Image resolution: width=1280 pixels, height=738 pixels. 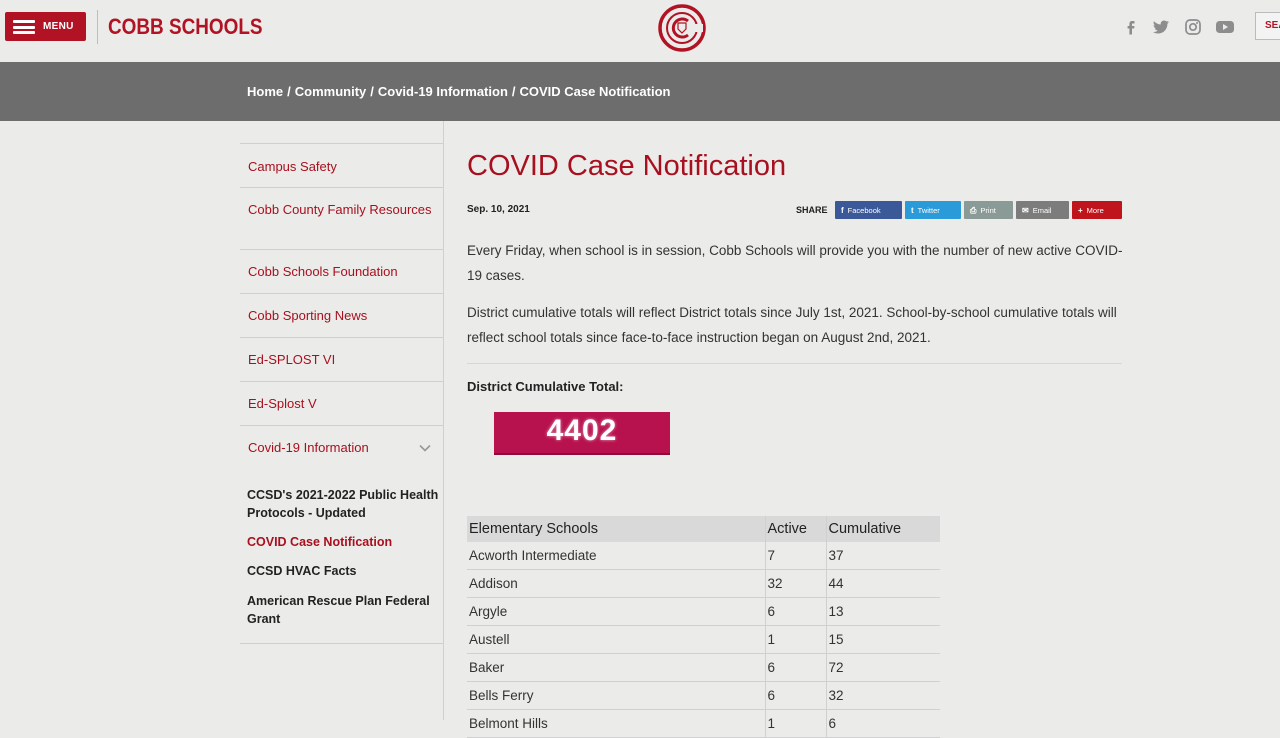 I want to click on cumulative-count: 37, so click(x=883, y=556).